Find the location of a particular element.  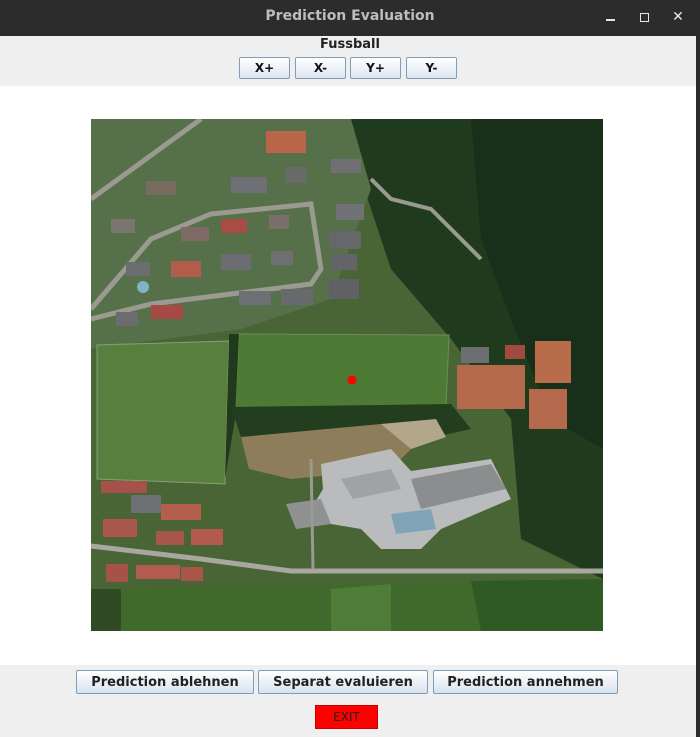

x-minus-button: X- is located at coordinates (320, 68).